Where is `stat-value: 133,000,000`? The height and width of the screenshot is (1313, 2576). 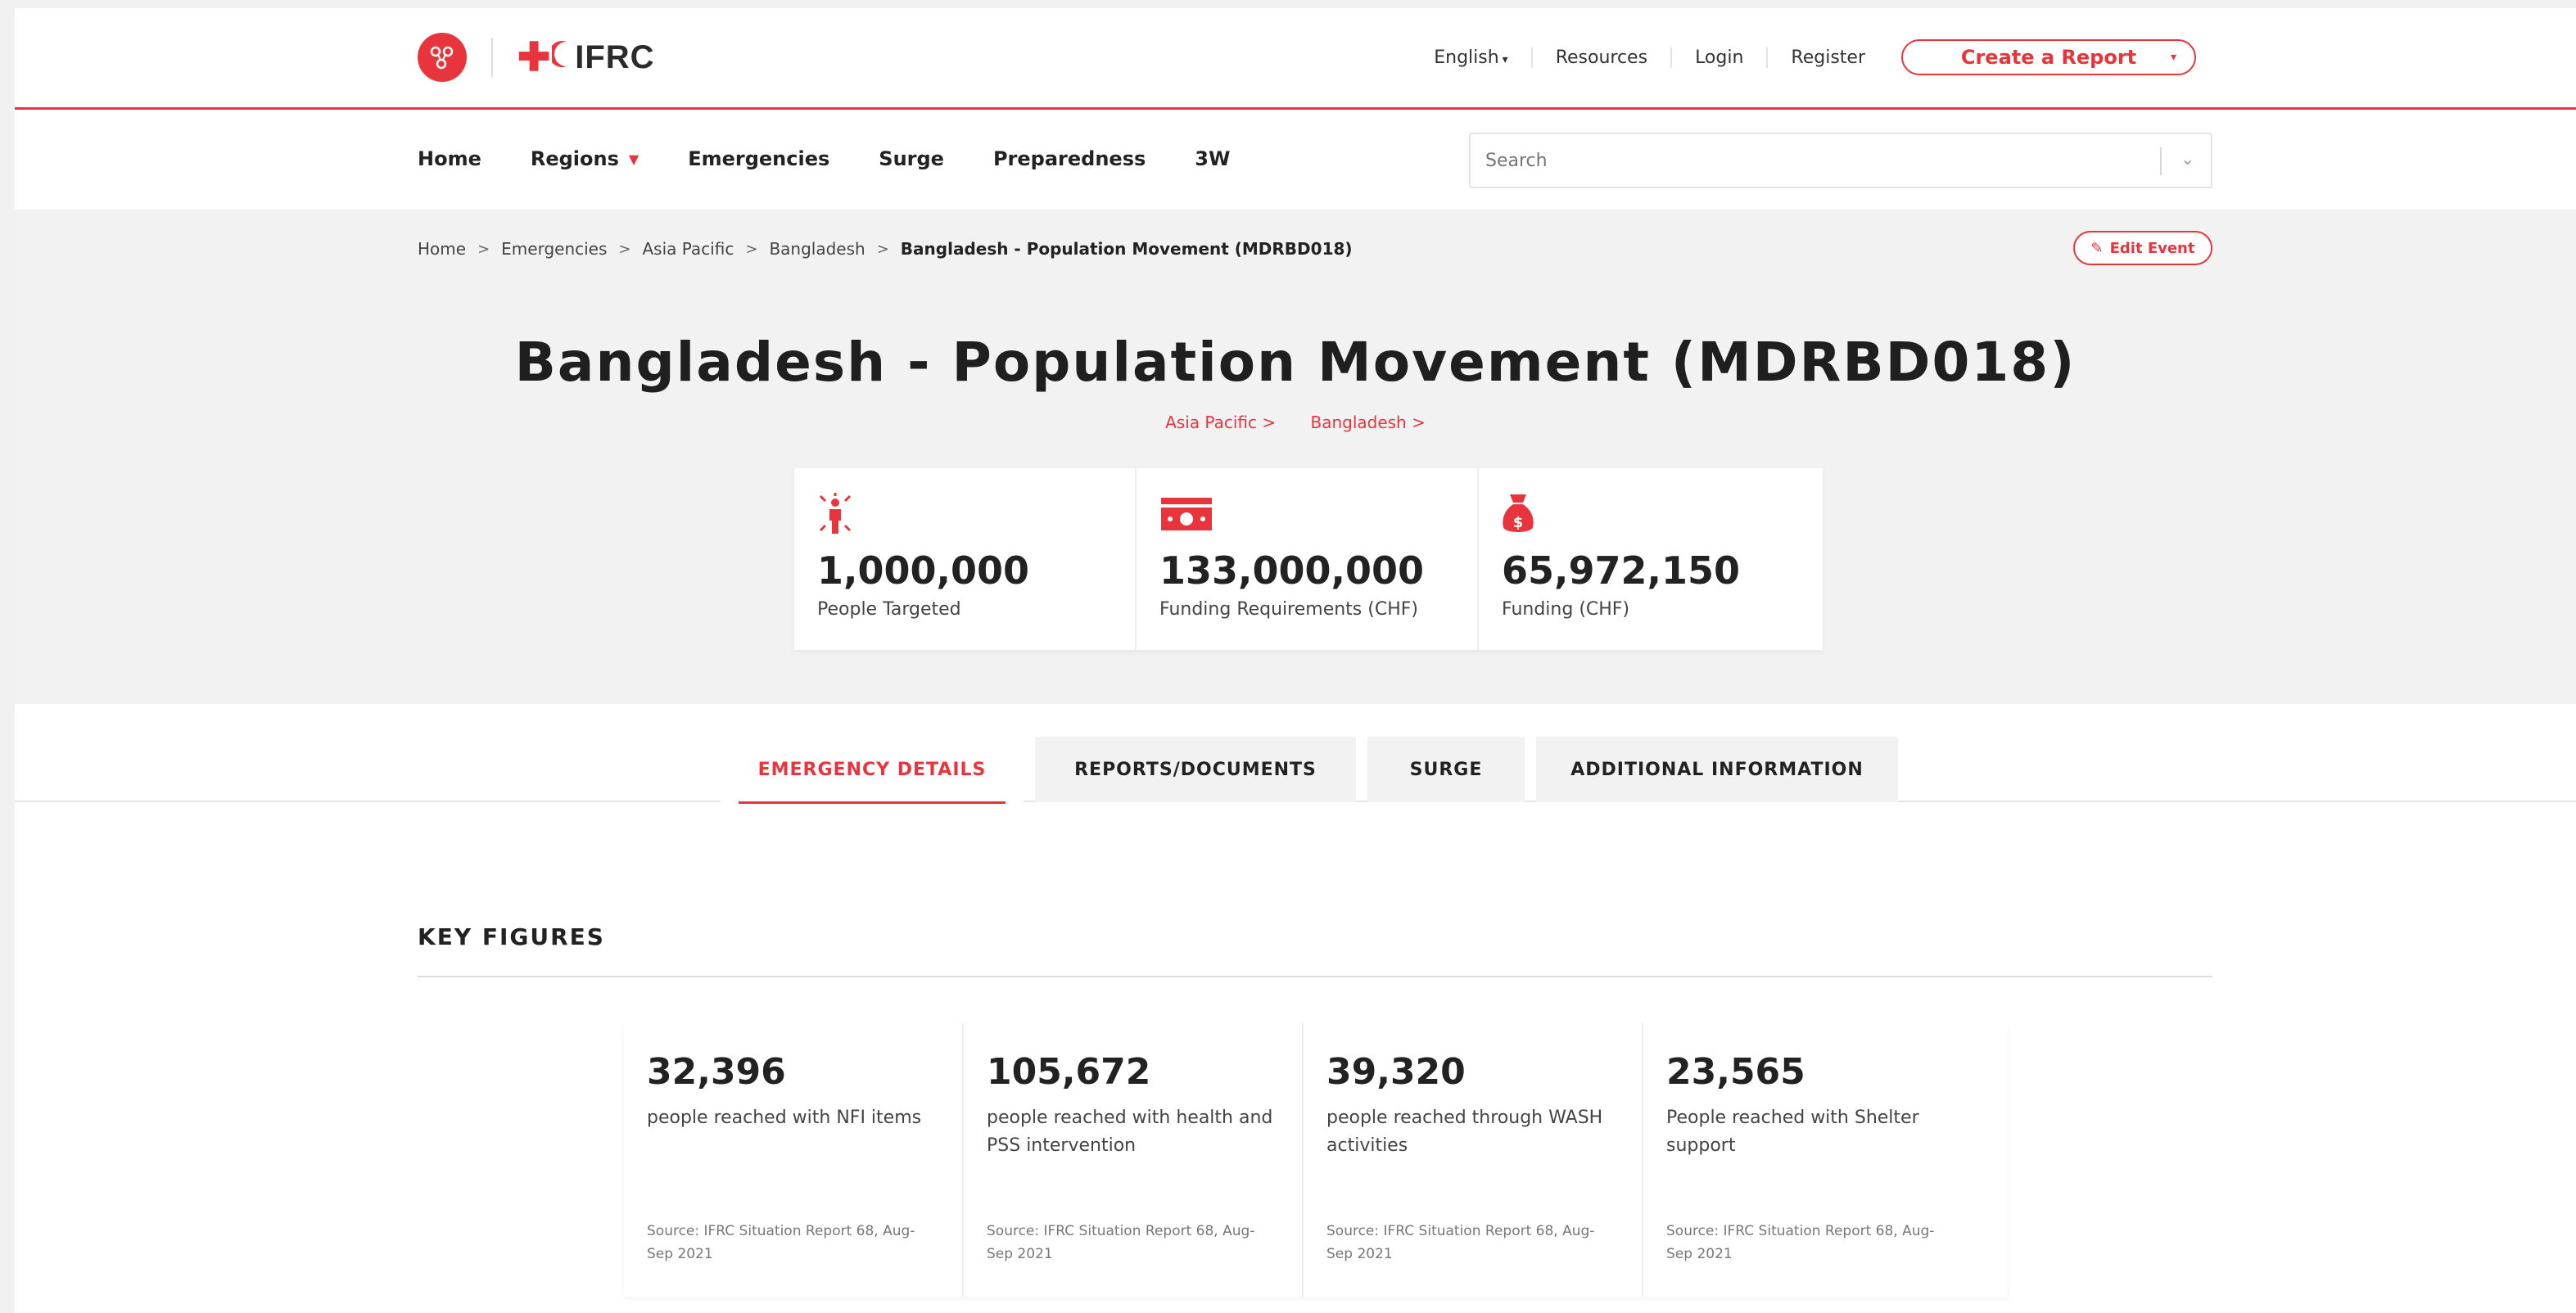 stat-value: 133,000,000 is located at coordinates (1292, 570).